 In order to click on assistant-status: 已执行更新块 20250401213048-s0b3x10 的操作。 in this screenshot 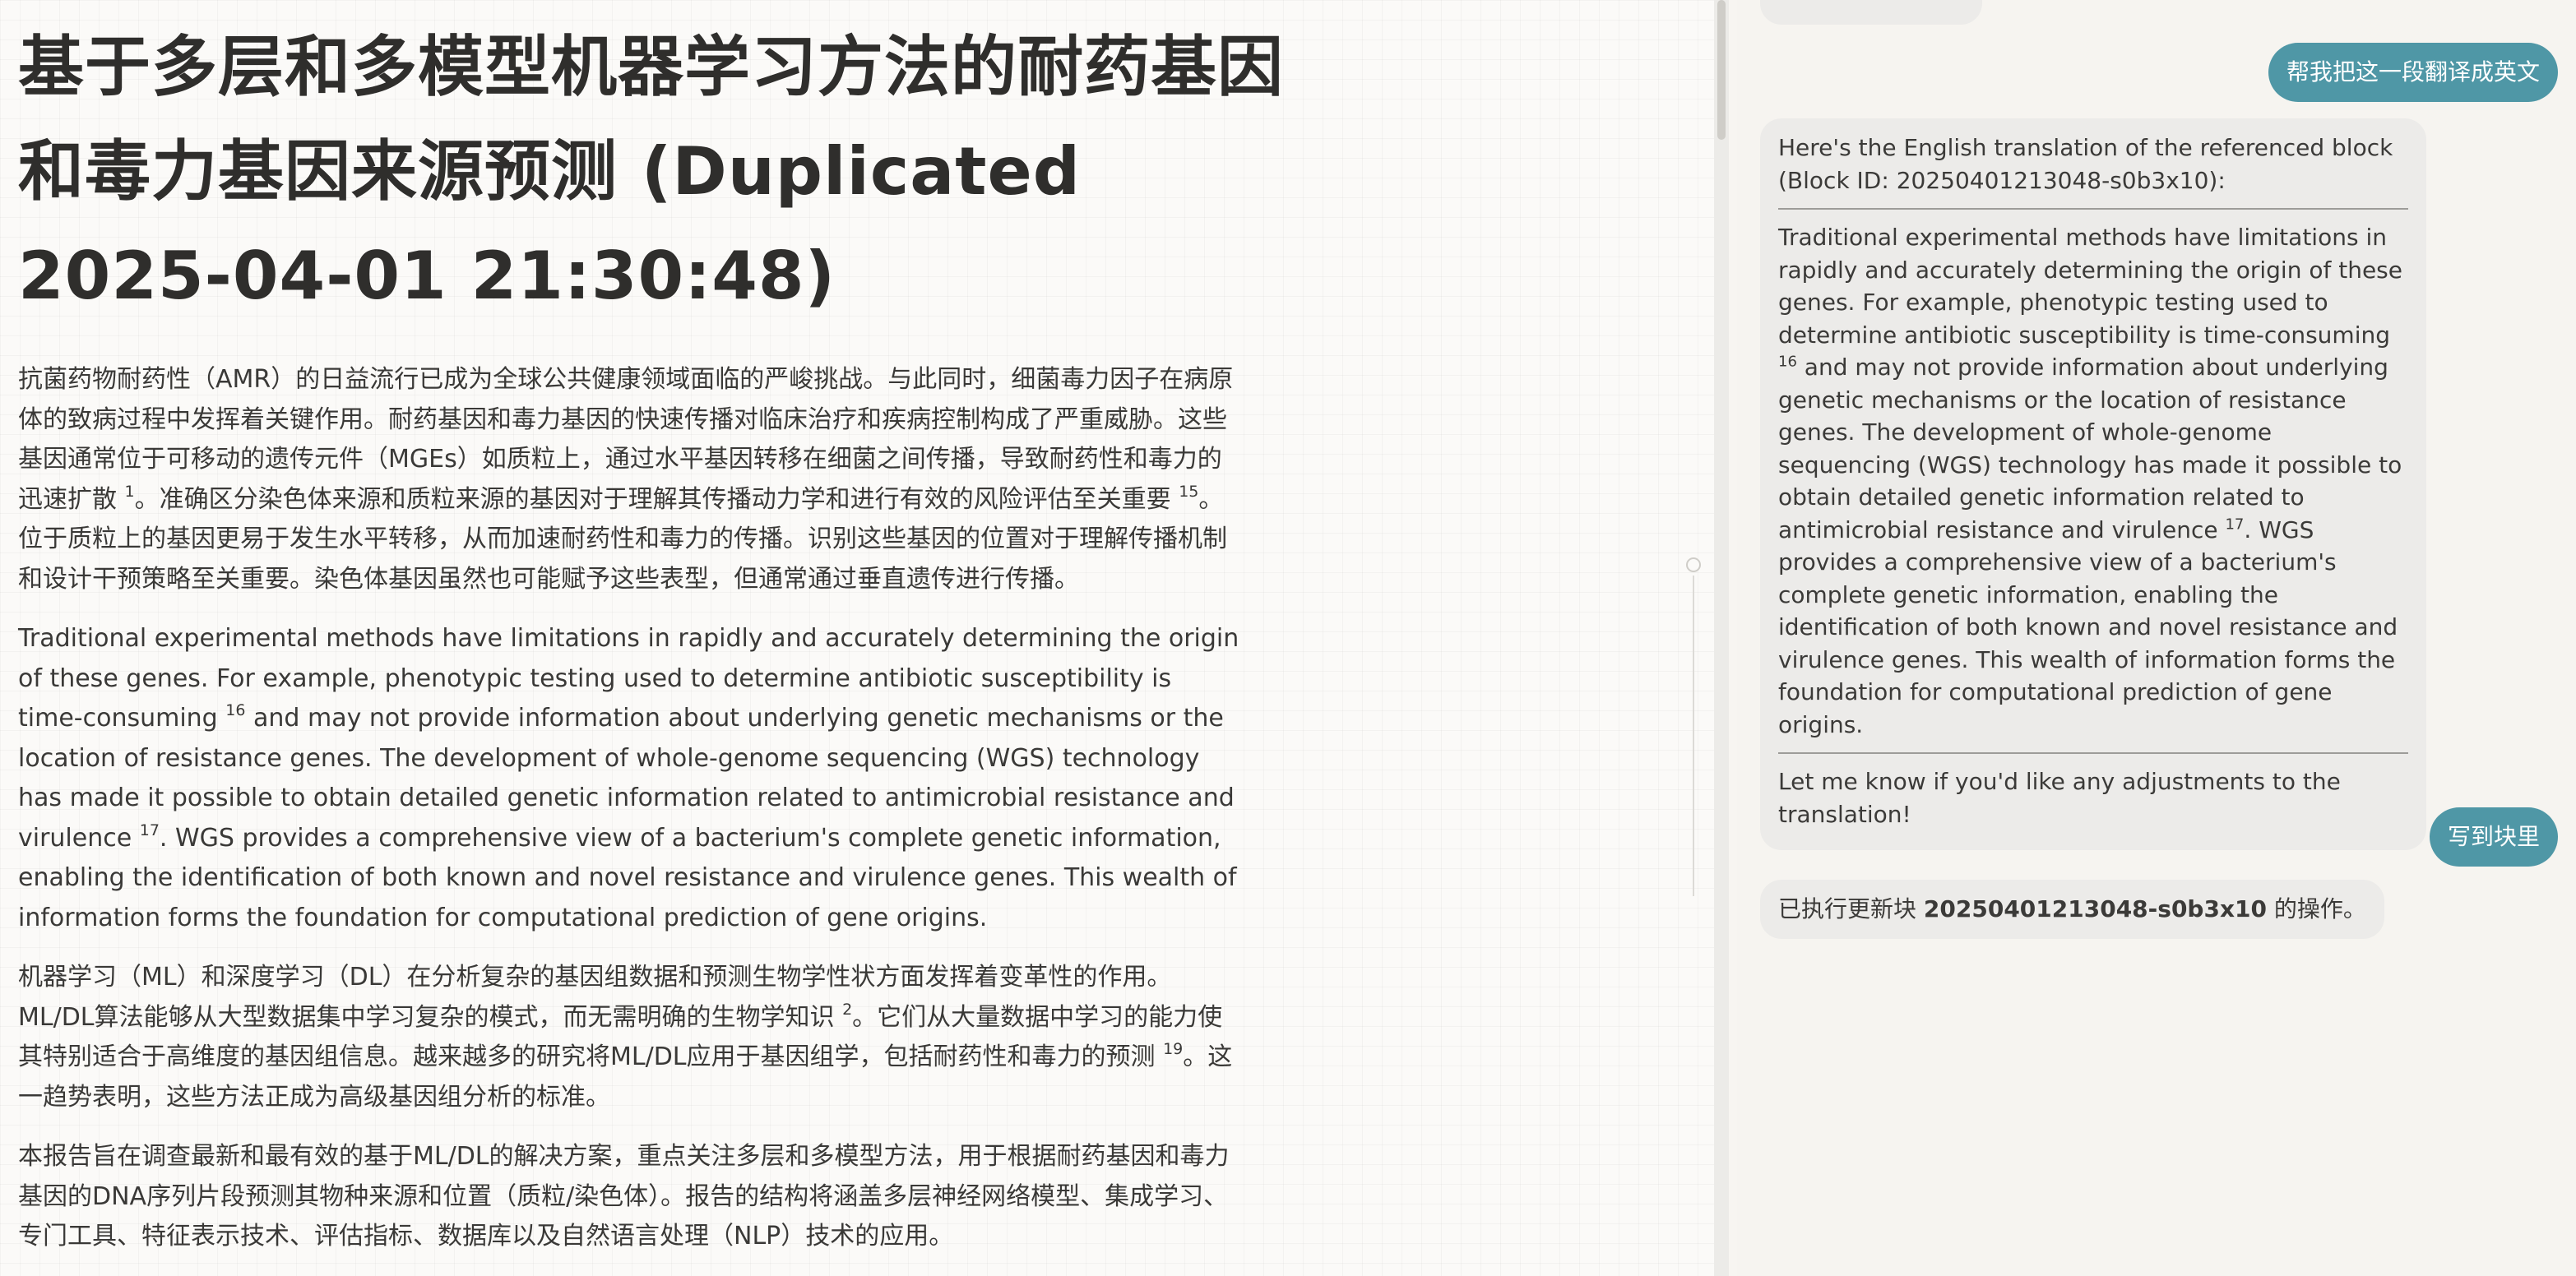, I will do `click(2072, 909)`.